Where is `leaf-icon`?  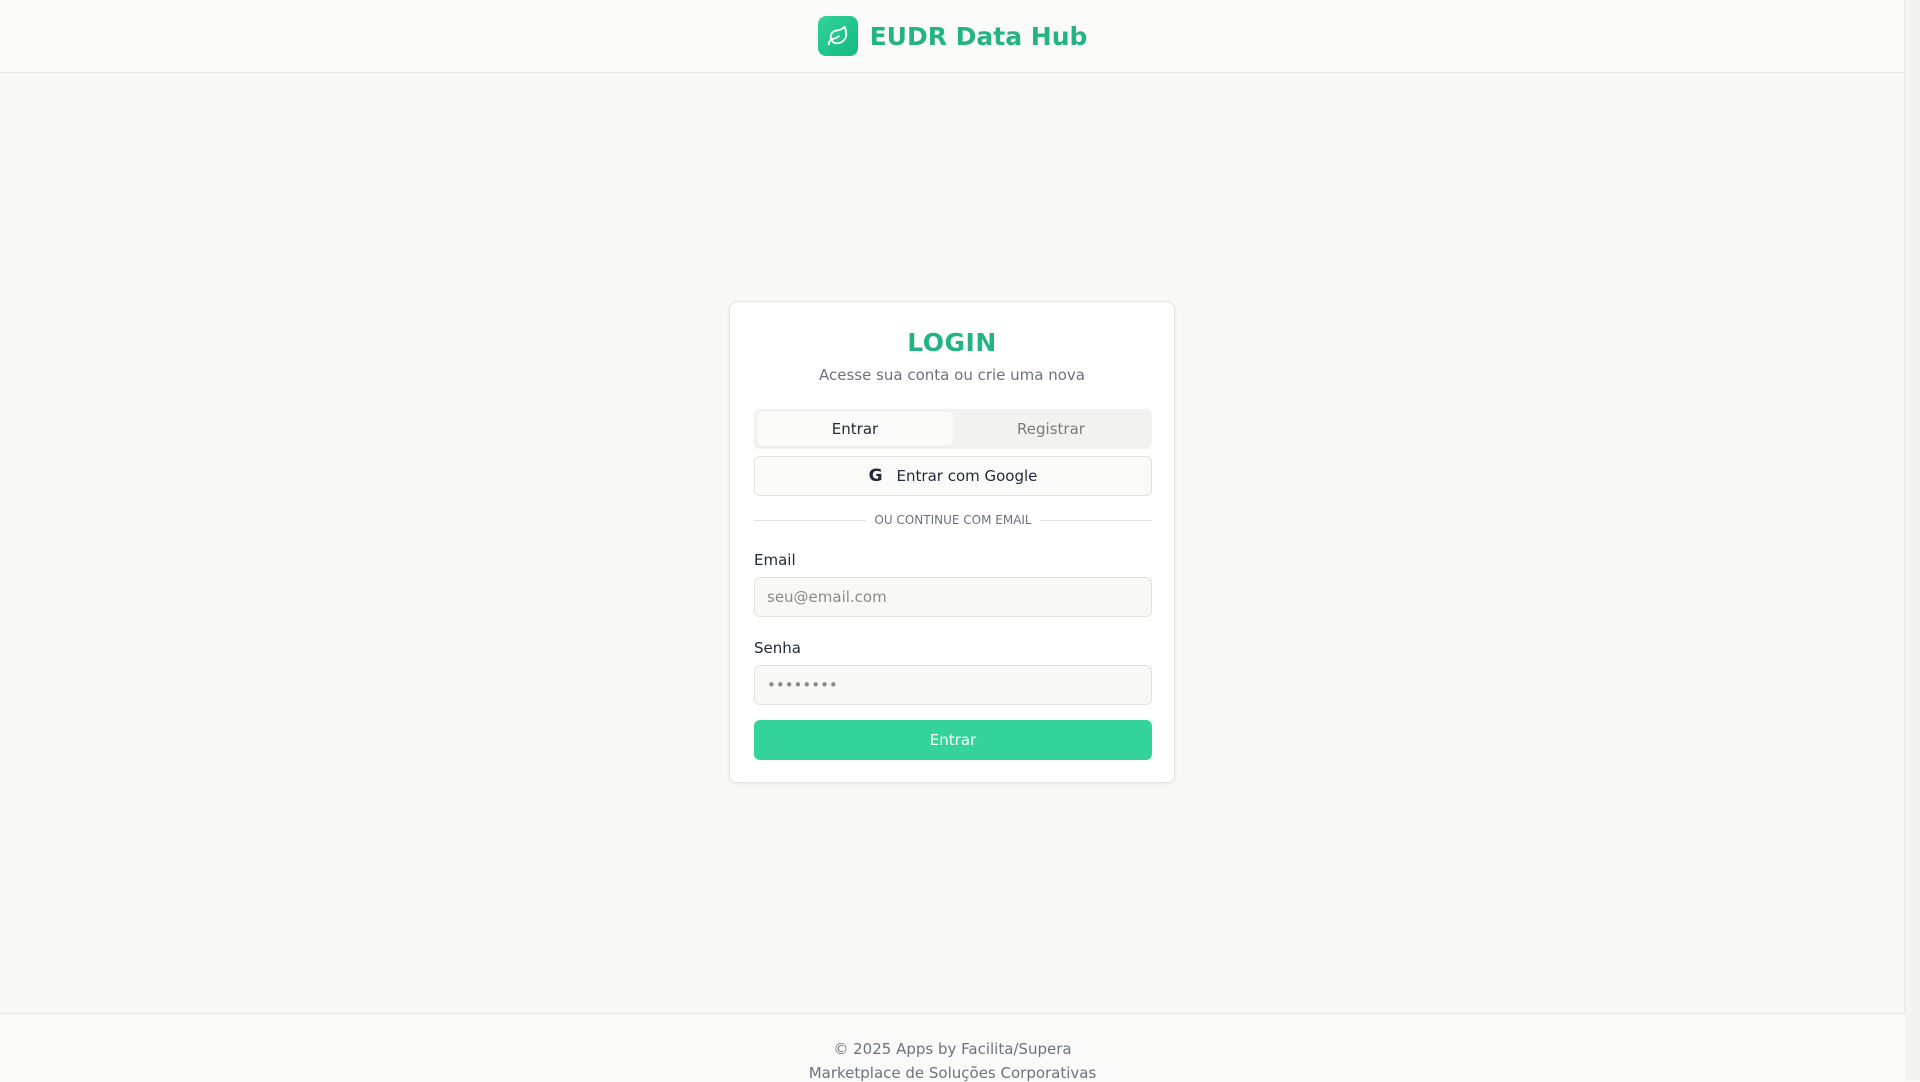 leaf-icon is located at coordinates (837, 36).